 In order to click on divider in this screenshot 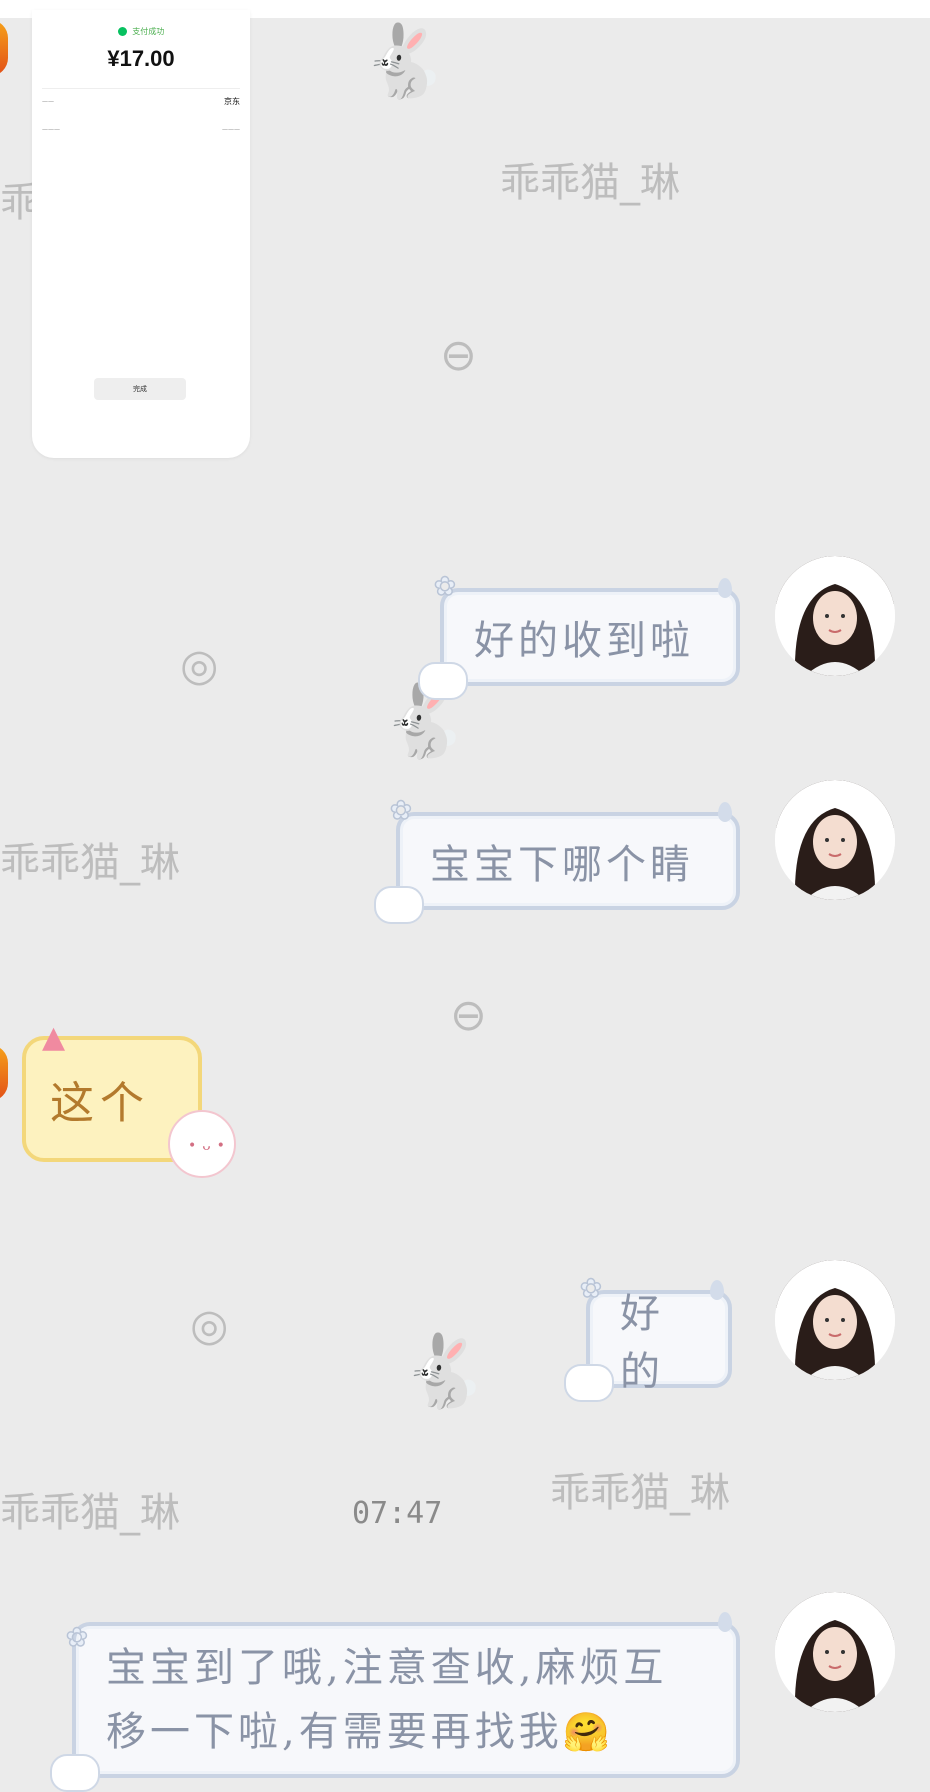, I will do `click(141, 88)`.